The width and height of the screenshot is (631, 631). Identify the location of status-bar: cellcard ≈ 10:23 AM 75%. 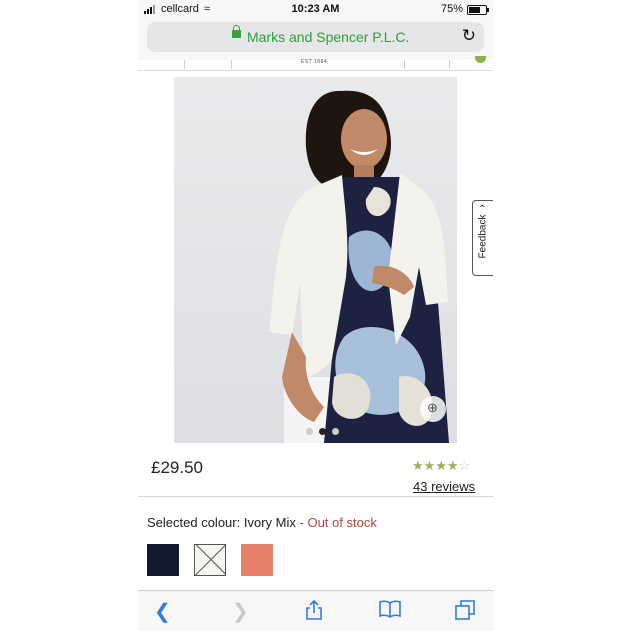
(315, 10).